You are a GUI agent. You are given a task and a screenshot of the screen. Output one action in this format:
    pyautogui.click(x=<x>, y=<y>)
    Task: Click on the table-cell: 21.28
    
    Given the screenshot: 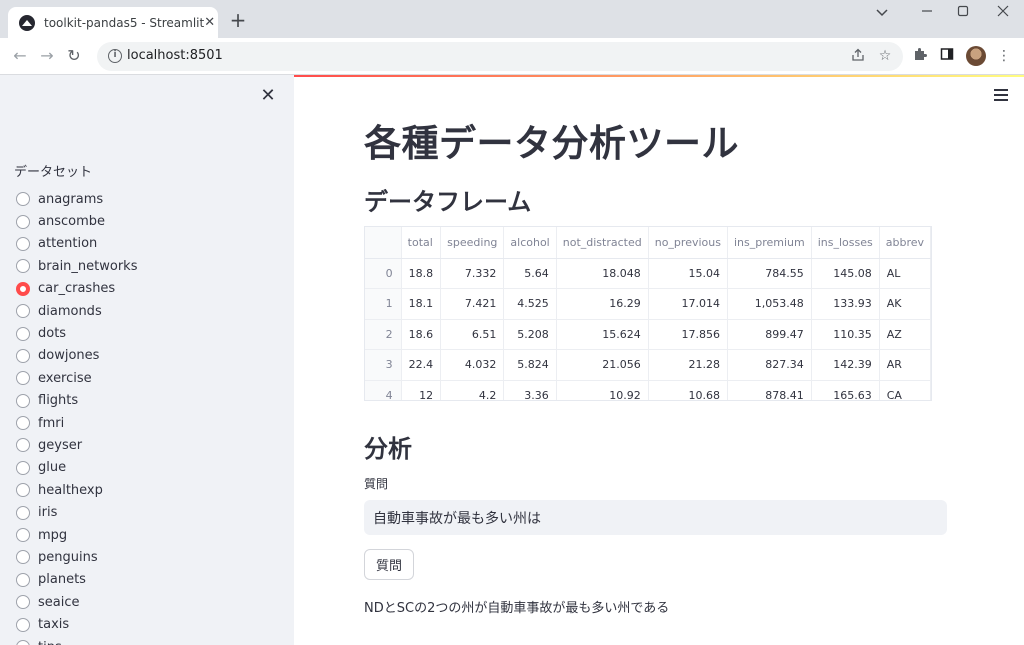 What is the action you would take?
    pyautogui.click(x=688, y=365)
    